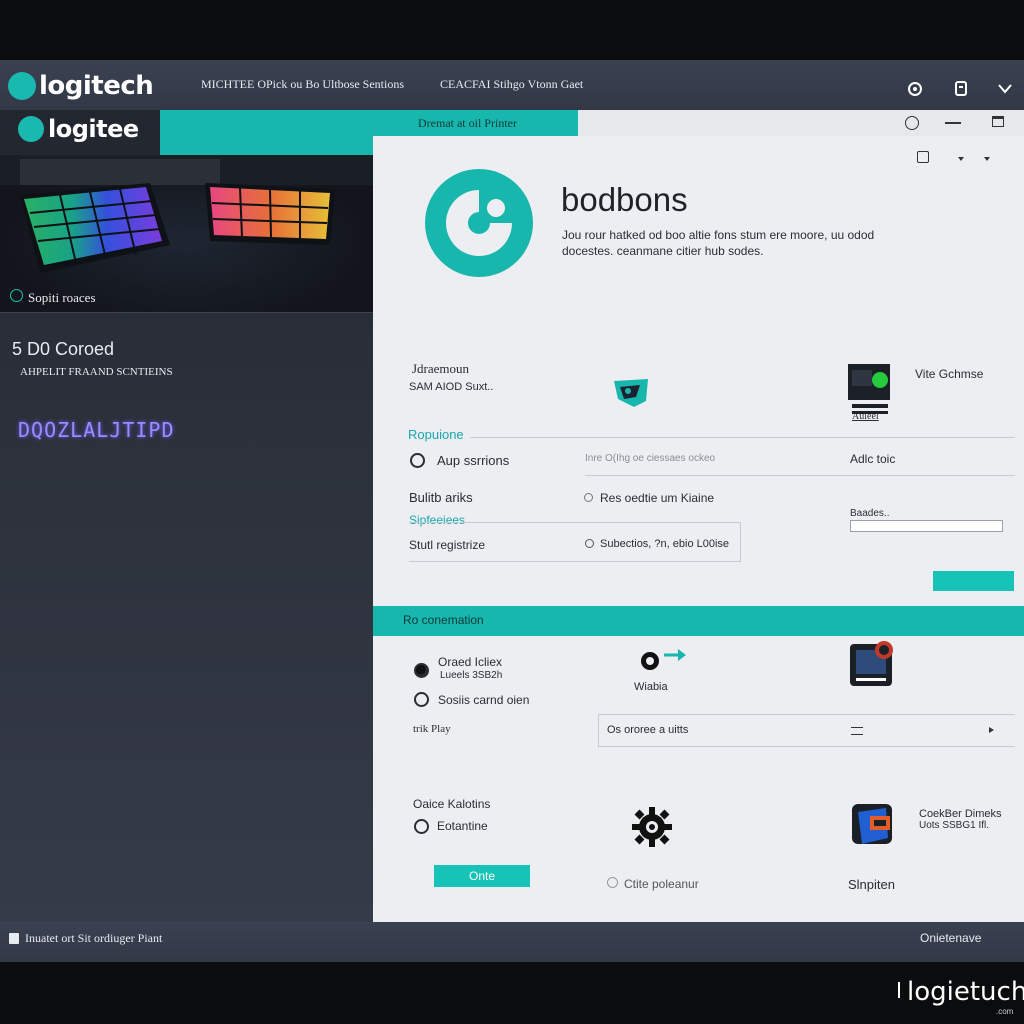  What do you see at coordinates (949, 374) in the screenshot?
I see `device-label: Vite Gchmse` at bounding box center [949, 374].